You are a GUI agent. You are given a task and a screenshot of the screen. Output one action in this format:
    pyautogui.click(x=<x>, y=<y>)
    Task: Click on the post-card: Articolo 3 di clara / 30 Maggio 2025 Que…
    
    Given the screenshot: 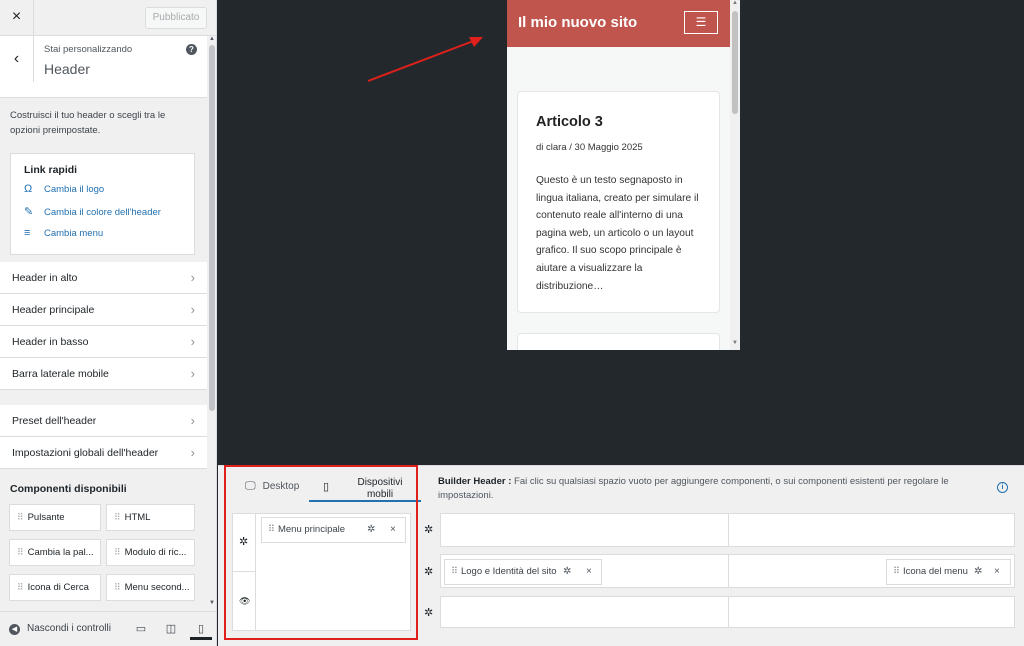 What is the action you would take?
    pyautogui.click(x=618, y=202)
    